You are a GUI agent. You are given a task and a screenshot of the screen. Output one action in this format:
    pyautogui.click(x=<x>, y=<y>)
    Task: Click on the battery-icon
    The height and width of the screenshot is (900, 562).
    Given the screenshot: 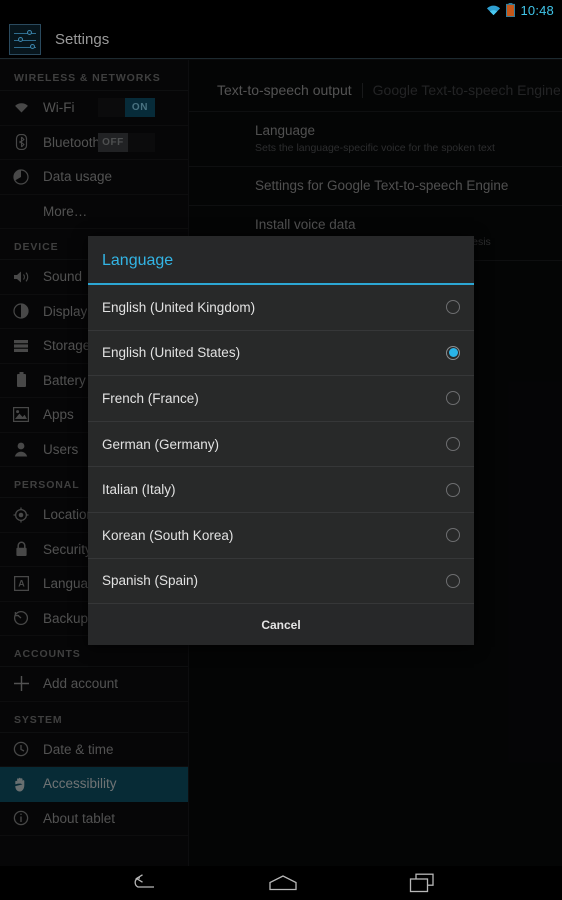 What is the action you would take?
    pyautogui.click(x=511, y=10)
    